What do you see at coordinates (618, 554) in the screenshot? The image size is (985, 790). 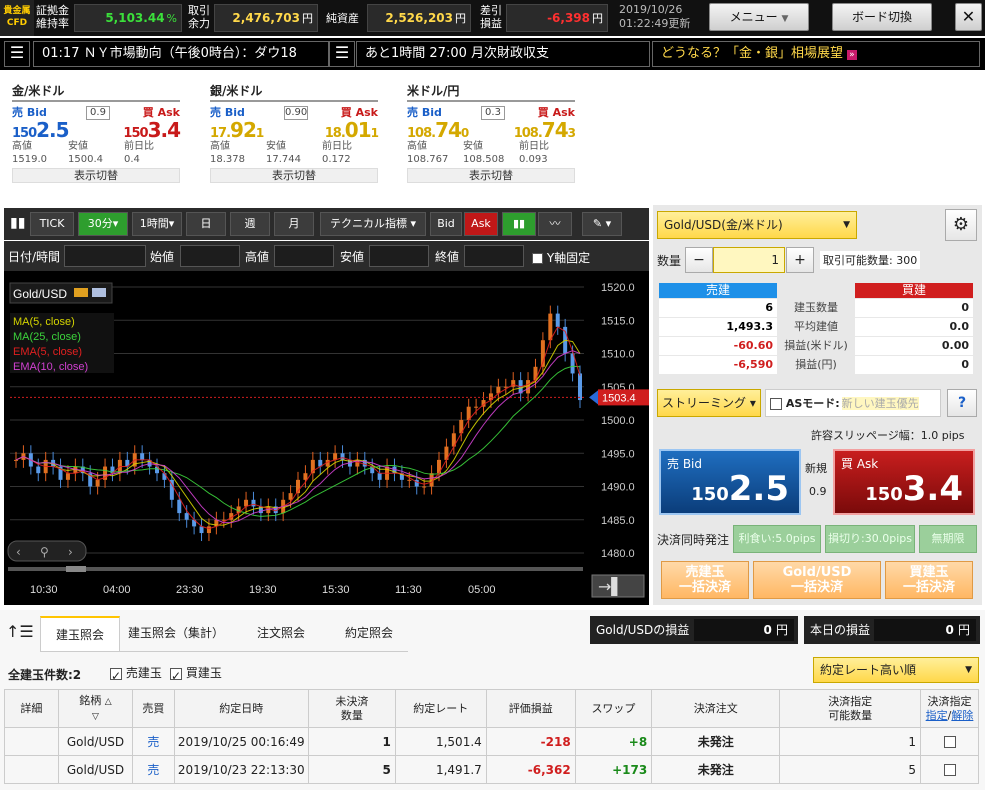 I see `y-tick-label: 1480.0` at bounding box center [618, 554].